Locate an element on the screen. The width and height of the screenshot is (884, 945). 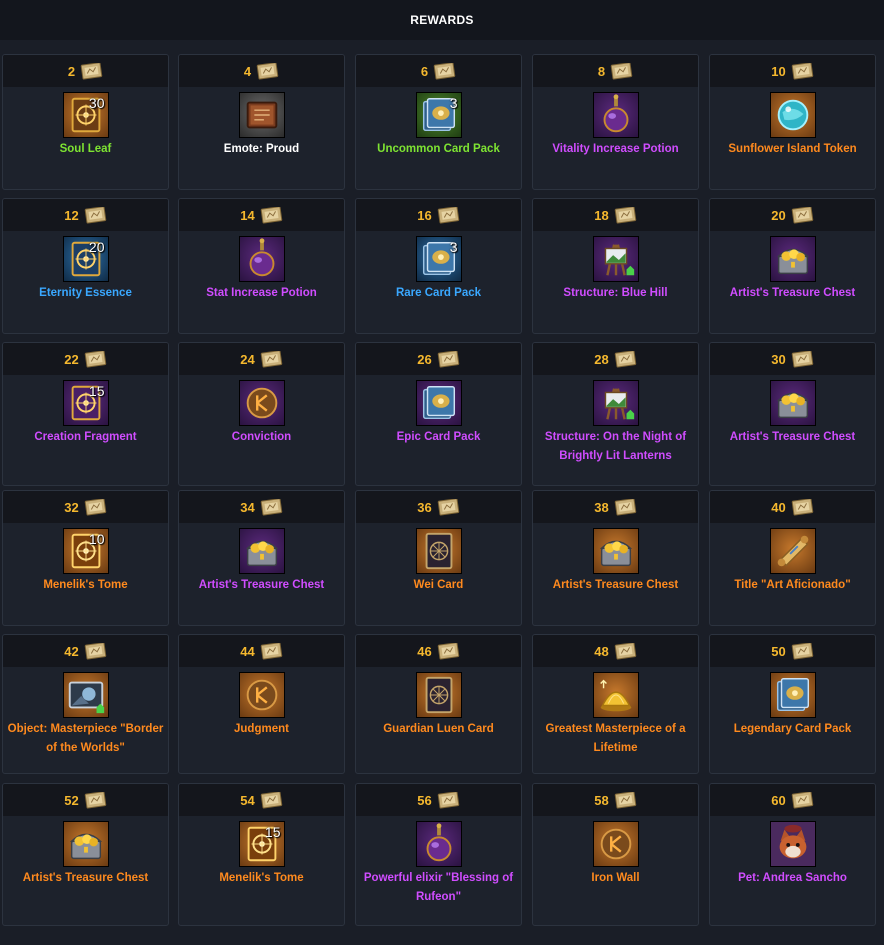
reward-label: Pet: Andrea Sancho is located at coordinates (792, 878).